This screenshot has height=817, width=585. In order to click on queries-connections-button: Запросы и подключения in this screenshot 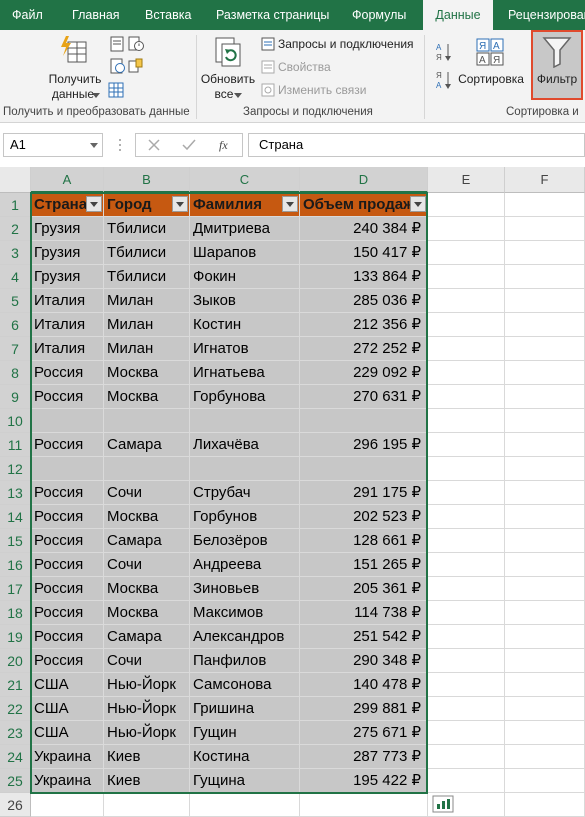, I will do `click(346, 44)`.